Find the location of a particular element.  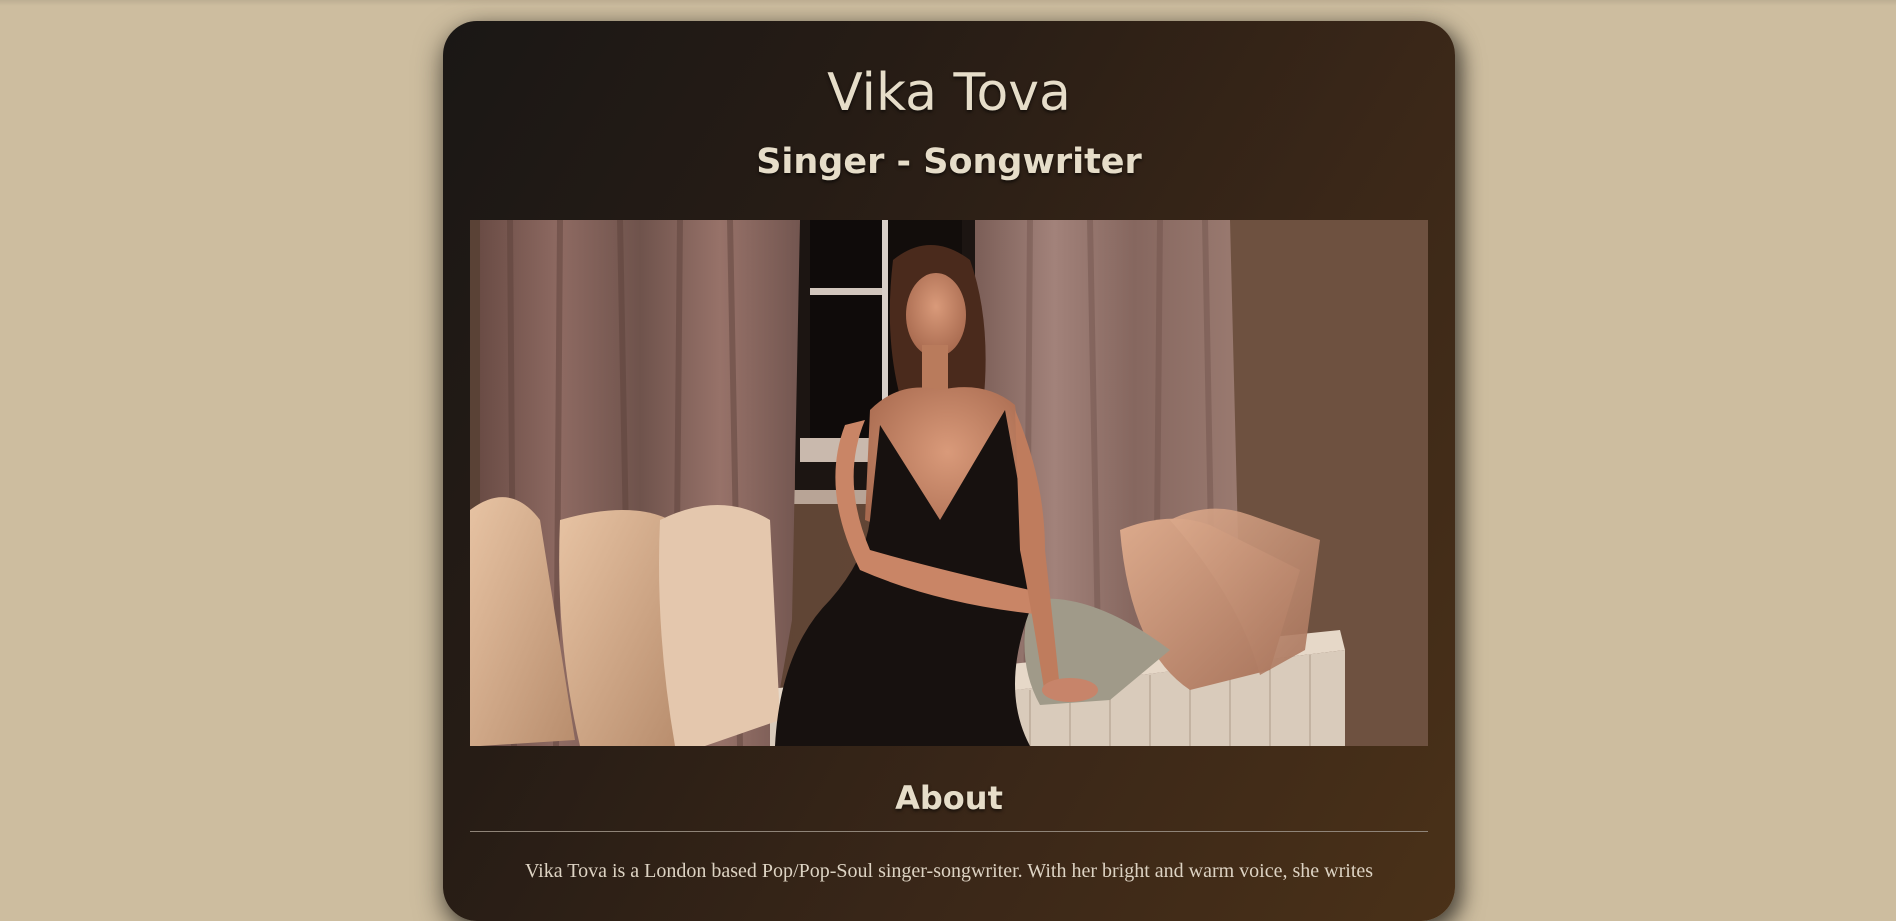

artist-tagline: Singer - Songwriter is located at coordinates (949, 162).